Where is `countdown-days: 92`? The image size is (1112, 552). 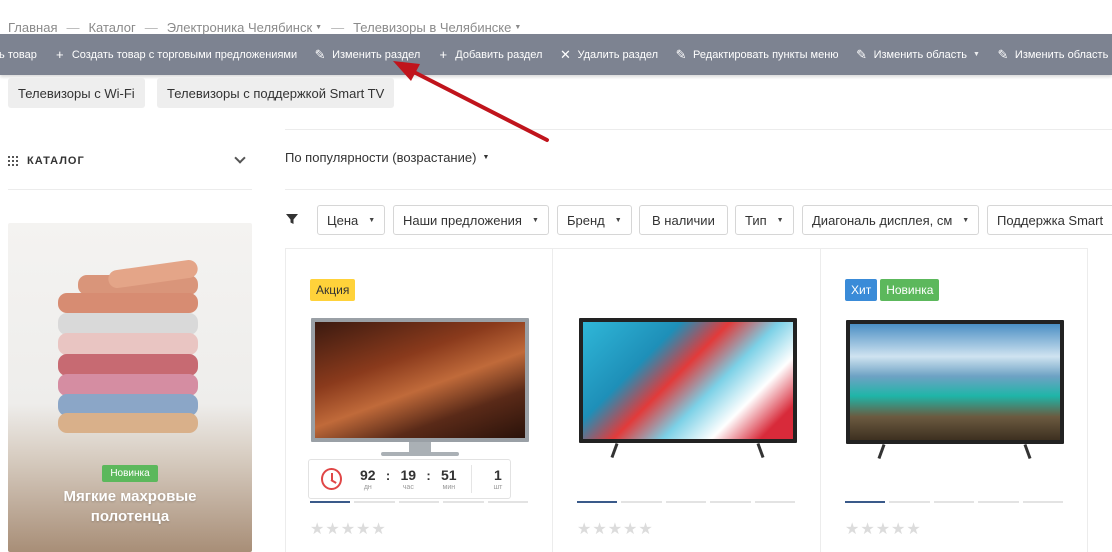
countdown-days: 92 is located at coordinates (368, 474).